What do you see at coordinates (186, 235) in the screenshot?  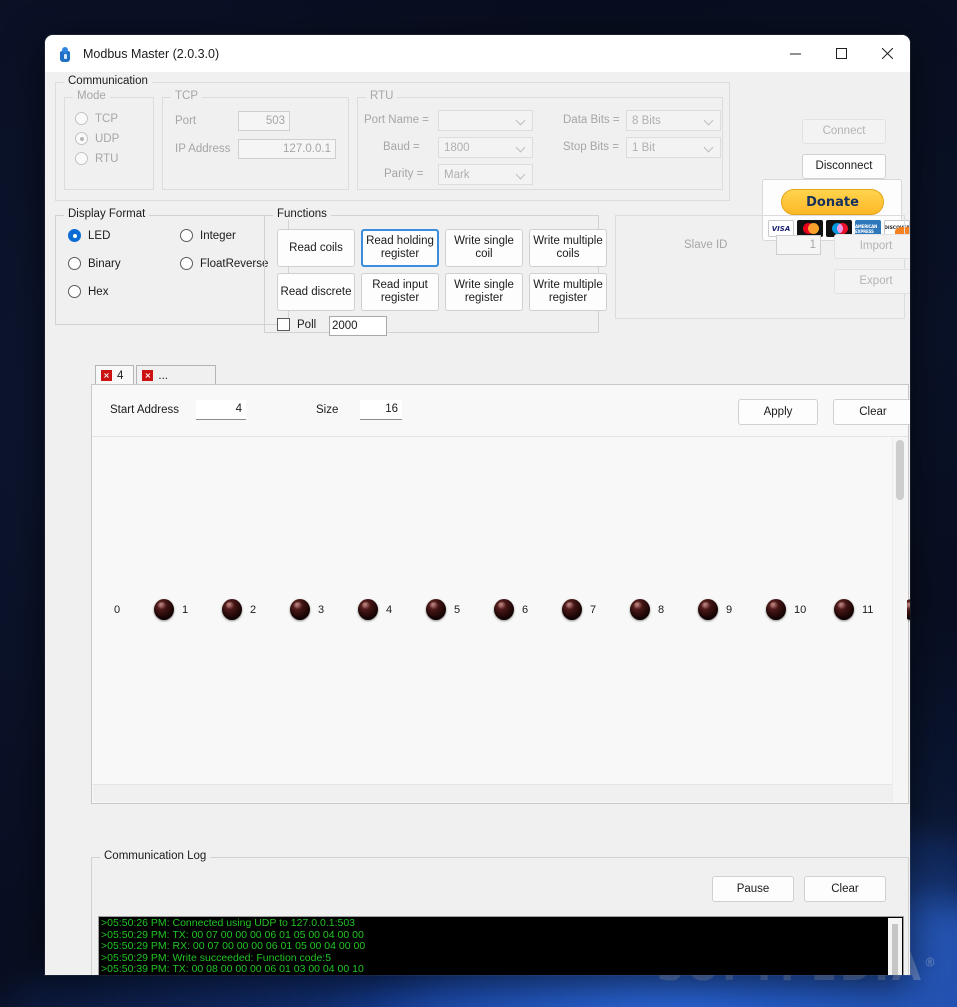 I see `radio-knob-integer` at bounding box center [186, 235].